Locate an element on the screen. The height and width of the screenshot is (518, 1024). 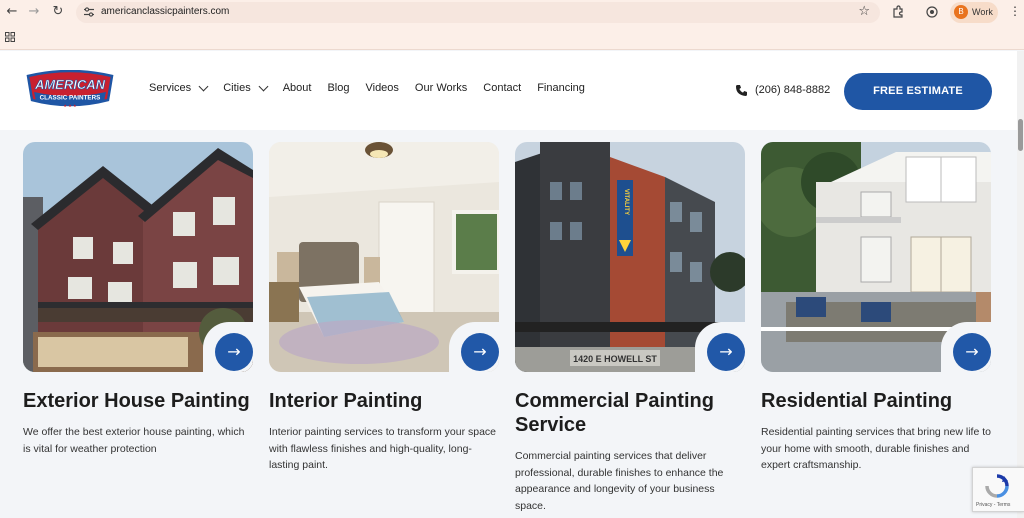
recaptcha-badge: Privacy - Terms is located at coordinates (998, 489).